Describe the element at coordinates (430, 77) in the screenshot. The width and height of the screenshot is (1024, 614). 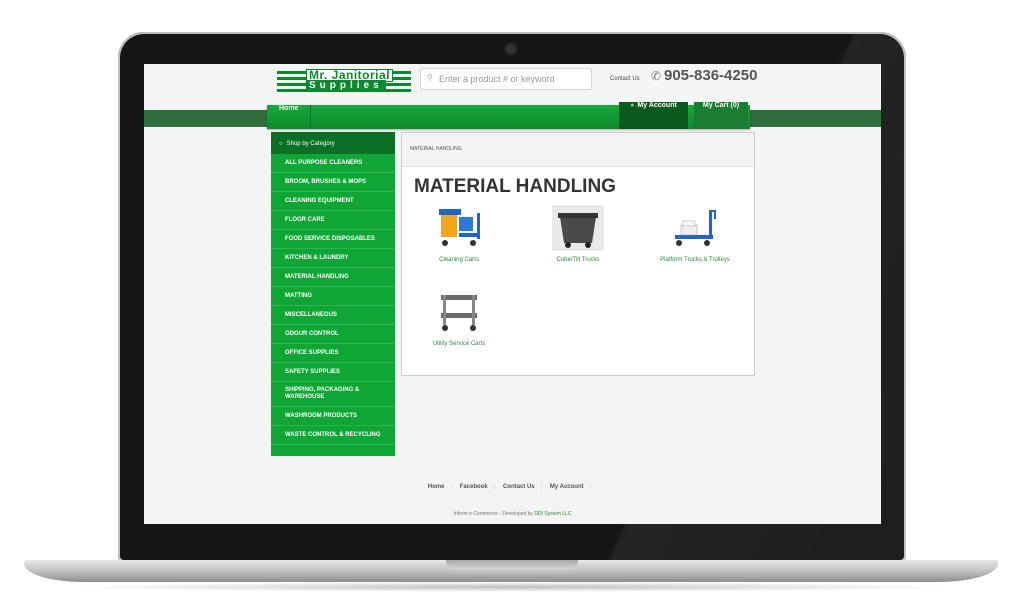
I see `search-icon: ⚲` at that location.